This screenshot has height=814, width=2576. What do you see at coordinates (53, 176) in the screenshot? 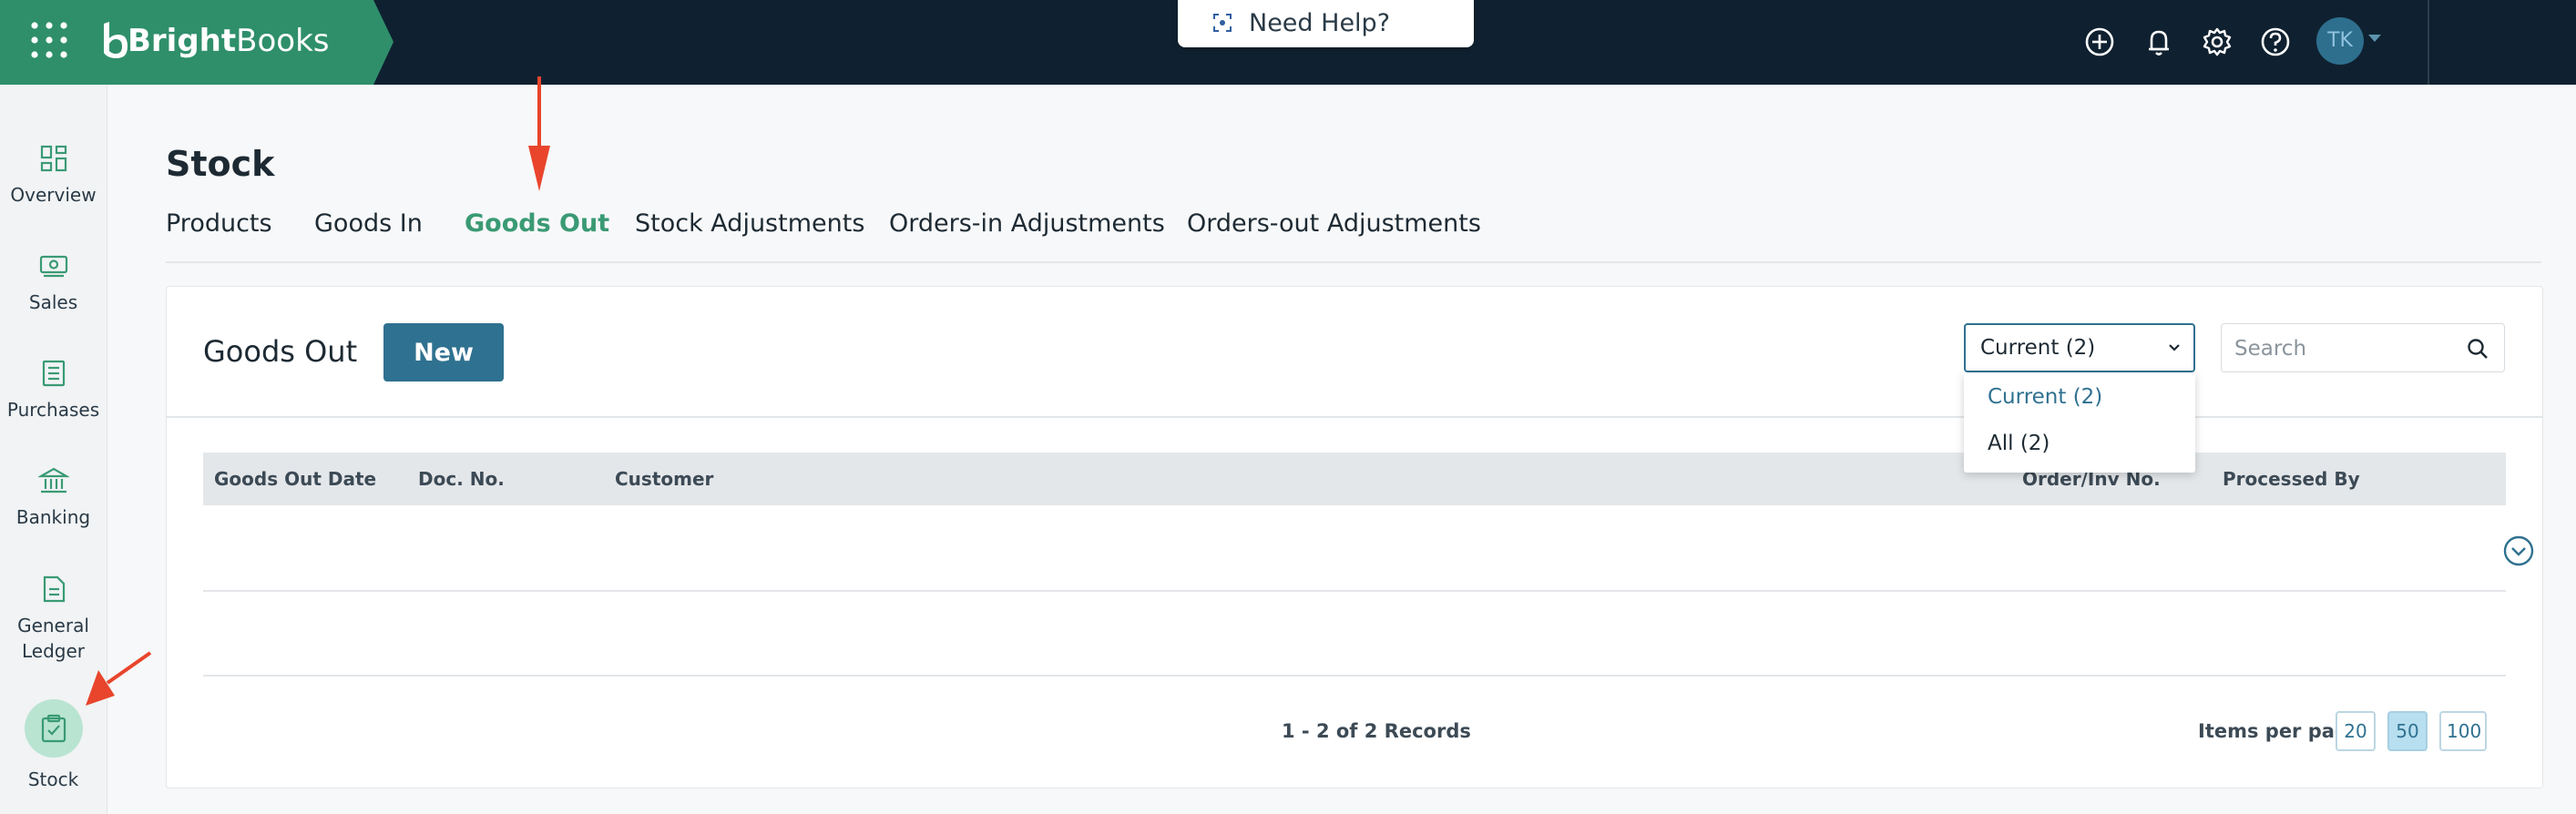
I see `sidebar-item-overview: Overview` at bounding box center [53, 176].